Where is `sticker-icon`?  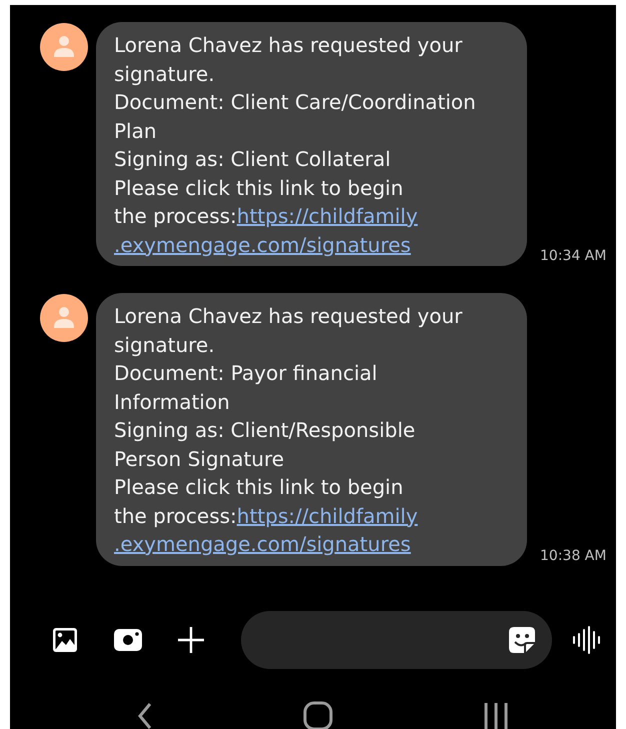
sticker-icon is located at coordinates (522, 640).